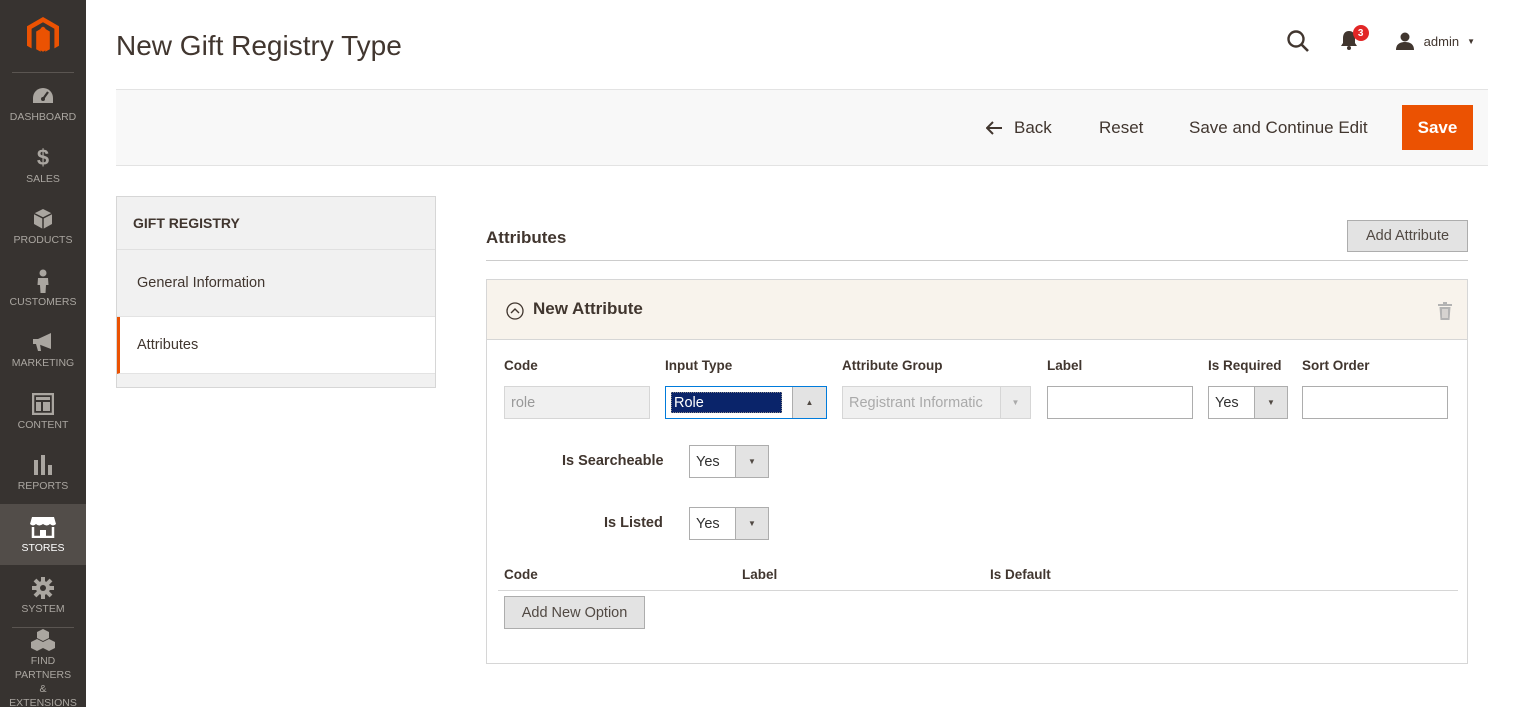  Describe the element at coordinates (1407, 236) in the screenshot. I see `add-attribute-button: Add Attribute` at that location.